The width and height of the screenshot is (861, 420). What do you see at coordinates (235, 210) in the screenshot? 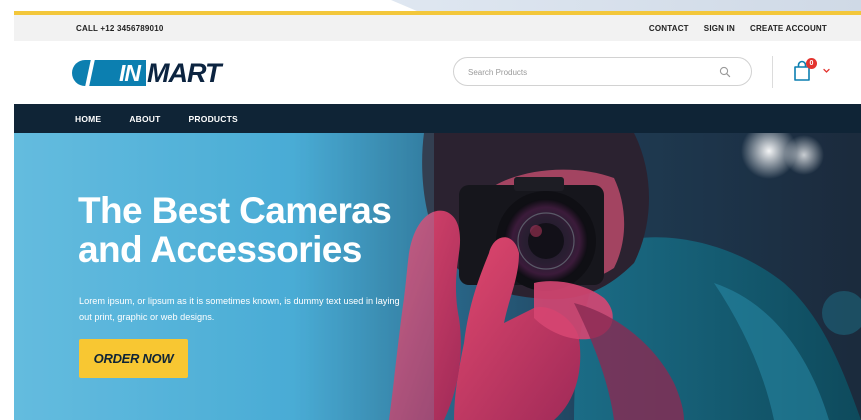
I see `hero-title-line-1: The Best Cameras` at bounding box center [235, 210].